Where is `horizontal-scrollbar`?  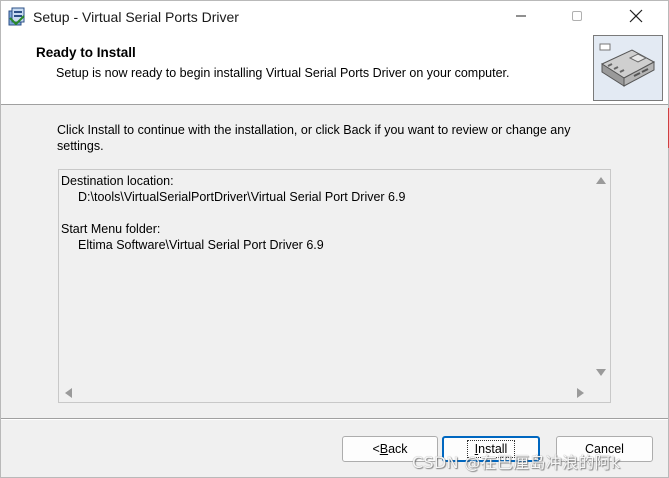
horizontal-scrollbar is located at coordinates (325, 392).